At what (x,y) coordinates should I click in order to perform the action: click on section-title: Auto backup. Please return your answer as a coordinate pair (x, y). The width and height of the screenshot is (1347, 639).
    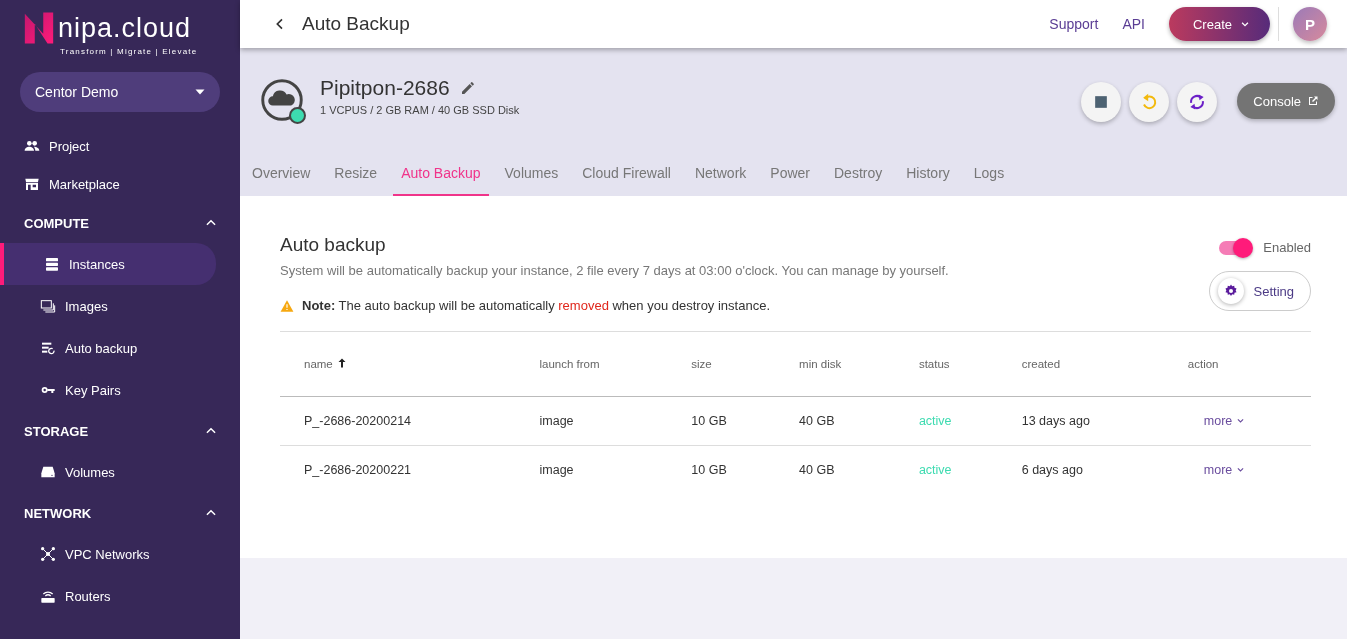
    Looking at the image, I should click on (333, 245).